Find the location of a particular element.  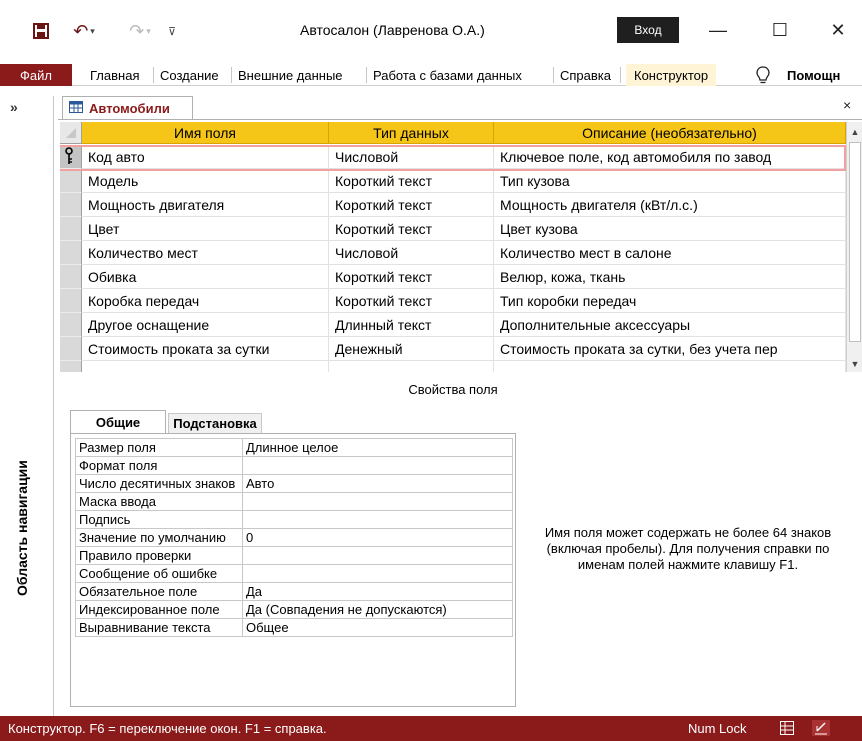

field-name-cell is located at coordinates (205, 366).